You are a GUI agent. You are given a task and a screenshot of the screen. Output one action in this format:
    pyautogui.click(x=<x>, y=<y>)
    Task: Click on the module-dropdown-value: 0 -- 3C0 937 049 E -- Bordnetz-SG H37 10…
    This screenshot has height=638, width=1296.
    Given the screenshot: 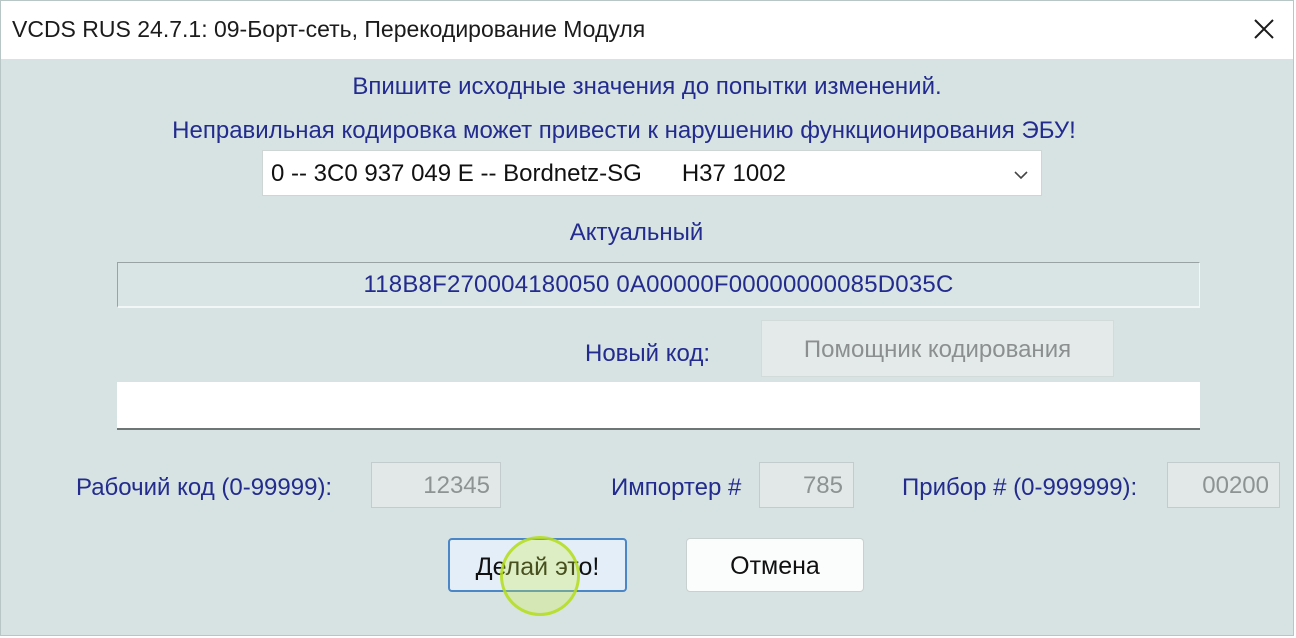 What is the action you would take?
    pyautogui.click(x=528, y=173)
    